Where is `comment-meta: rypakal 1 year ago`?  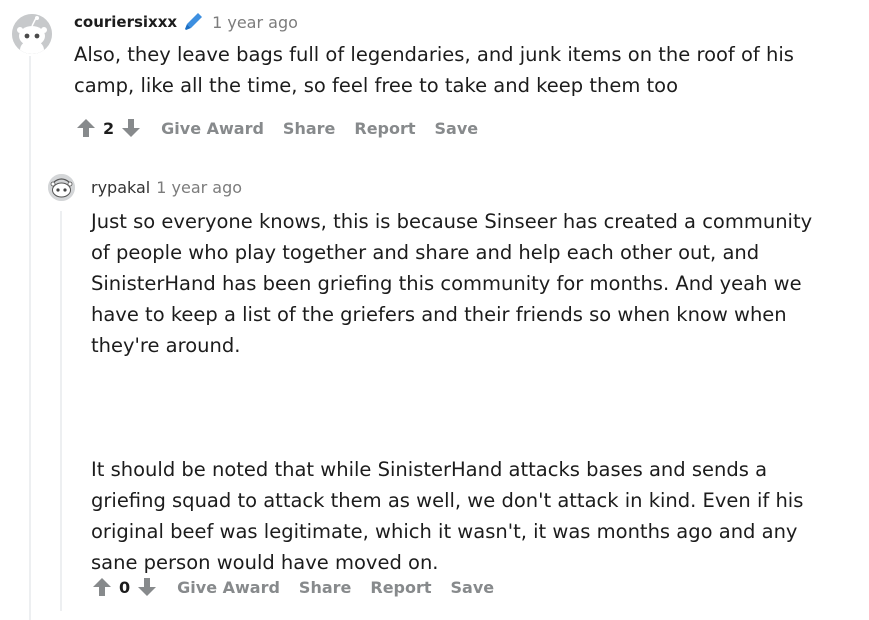
comment-meta: rypakal 1 year ago is located at coordinates (166, 187).